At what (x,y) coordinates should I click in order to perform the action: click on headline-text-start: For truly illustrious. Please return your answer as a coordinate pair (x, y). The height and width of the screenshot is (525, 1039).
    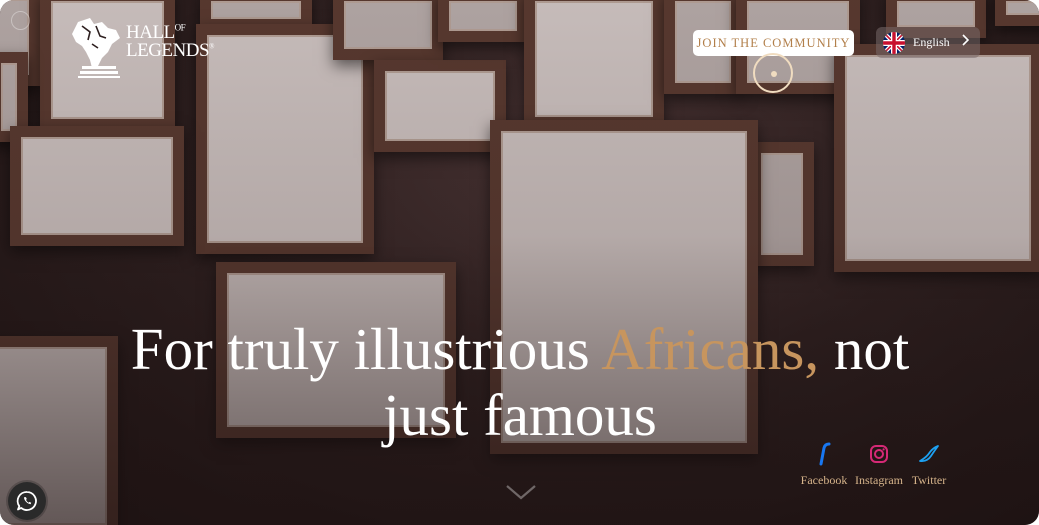
    Looking at the image, I should click on (366, 349).